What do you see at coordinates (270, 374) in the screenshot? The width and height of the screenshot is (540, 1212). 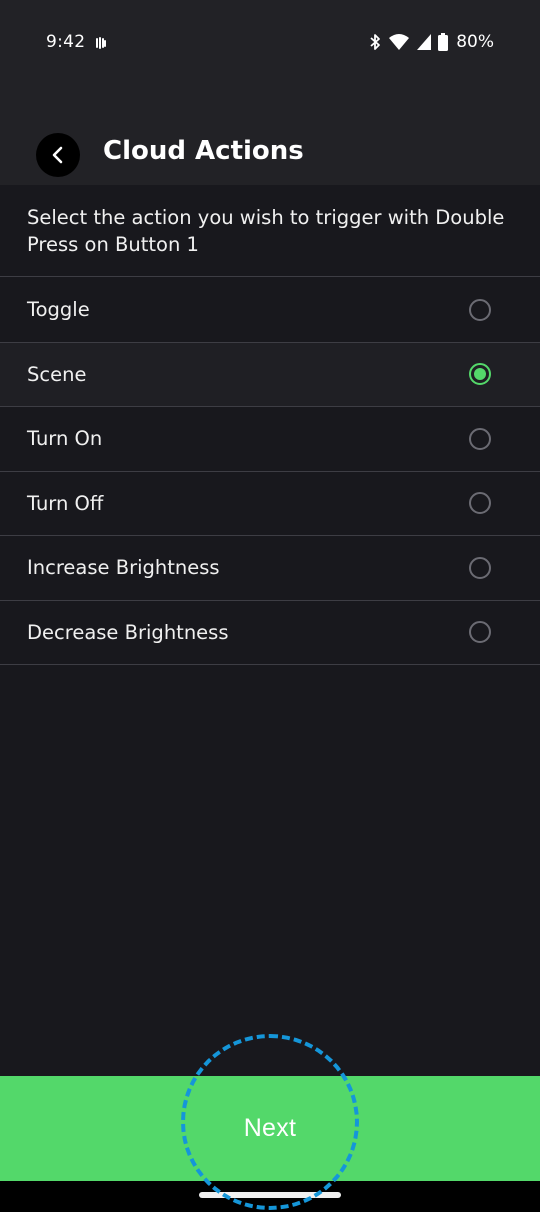 I see `option-scene: Scene` at bounding box center [270, 374].